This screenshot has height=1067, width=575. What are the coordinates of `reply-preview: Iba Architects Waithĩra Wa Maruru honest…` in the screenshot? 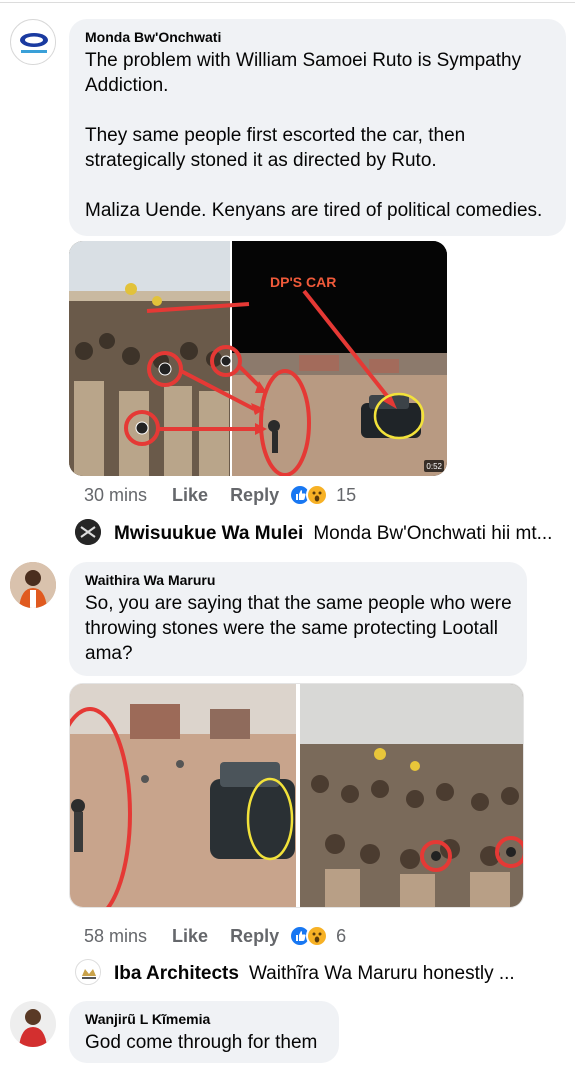 It's located at (314, 974).